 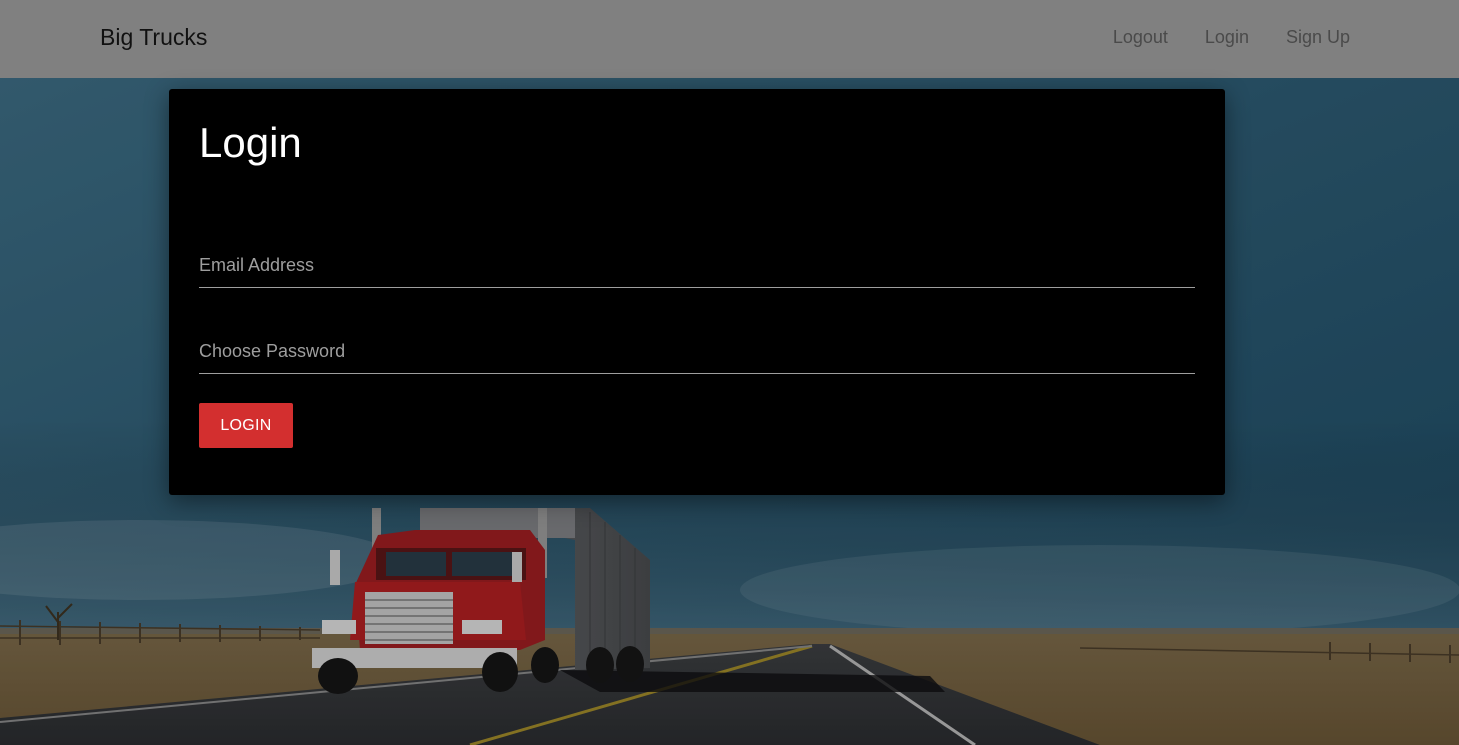 I want to click on email-field-wrapper, so click(x=697, y=265).